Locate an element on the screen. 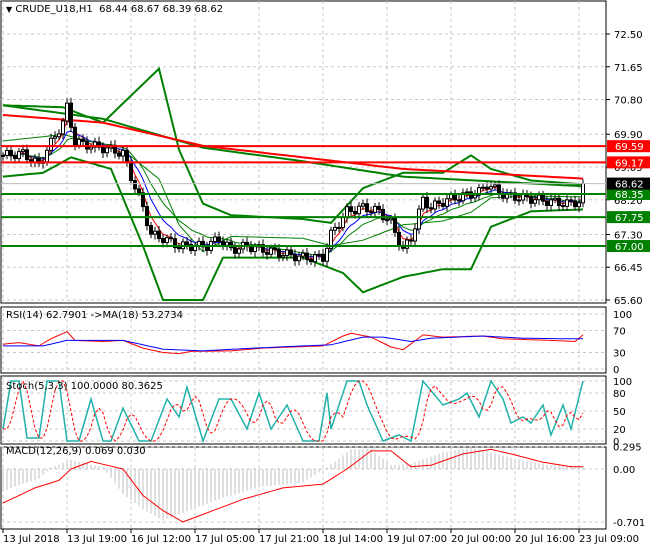 This screenshot has height=550, width=650. y-tick-label: -0.701 is located at coordinates (629, 523).